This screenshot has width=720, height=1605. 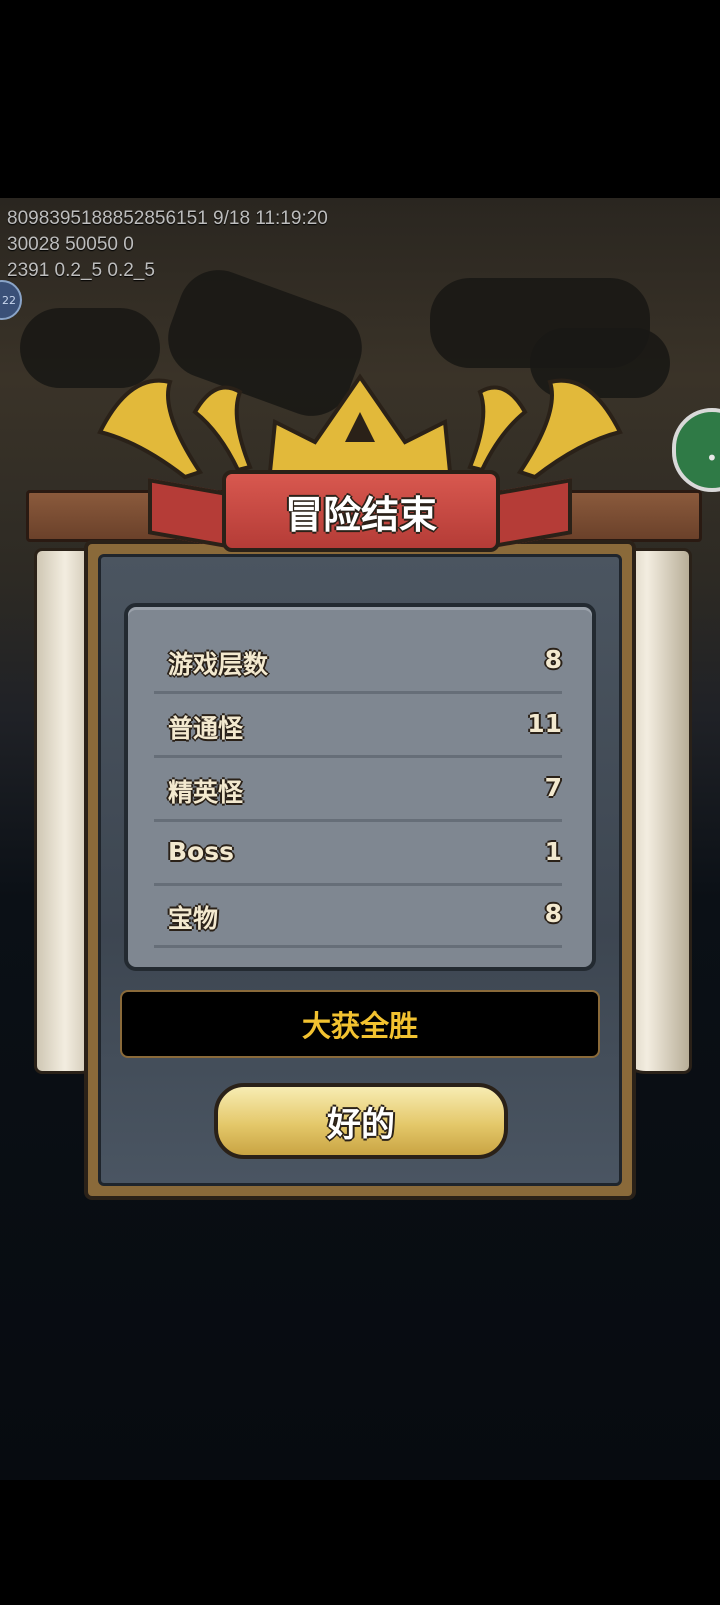 What do you see at coordinates (206, 792) in the screenshot?
I see `stat-label: 精英怪` at bounding box center [206, 792].